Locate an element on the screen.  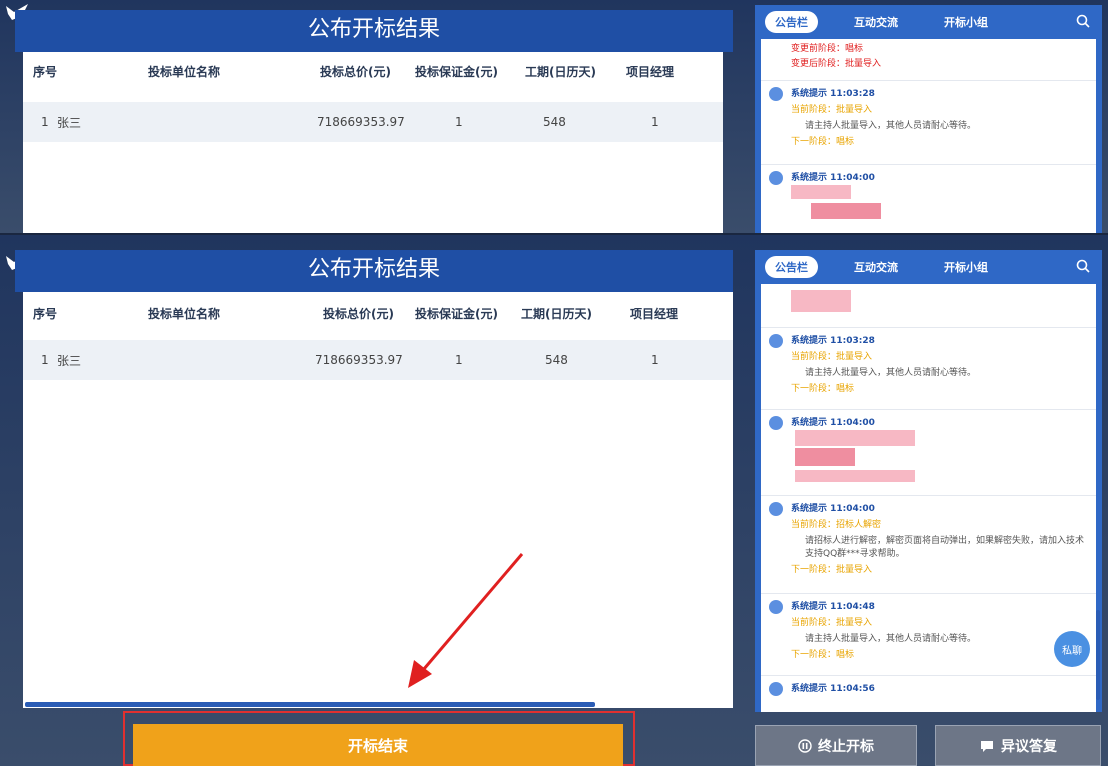
objection-reply-label: 异议答复 is located at coordinates (1029, 746).